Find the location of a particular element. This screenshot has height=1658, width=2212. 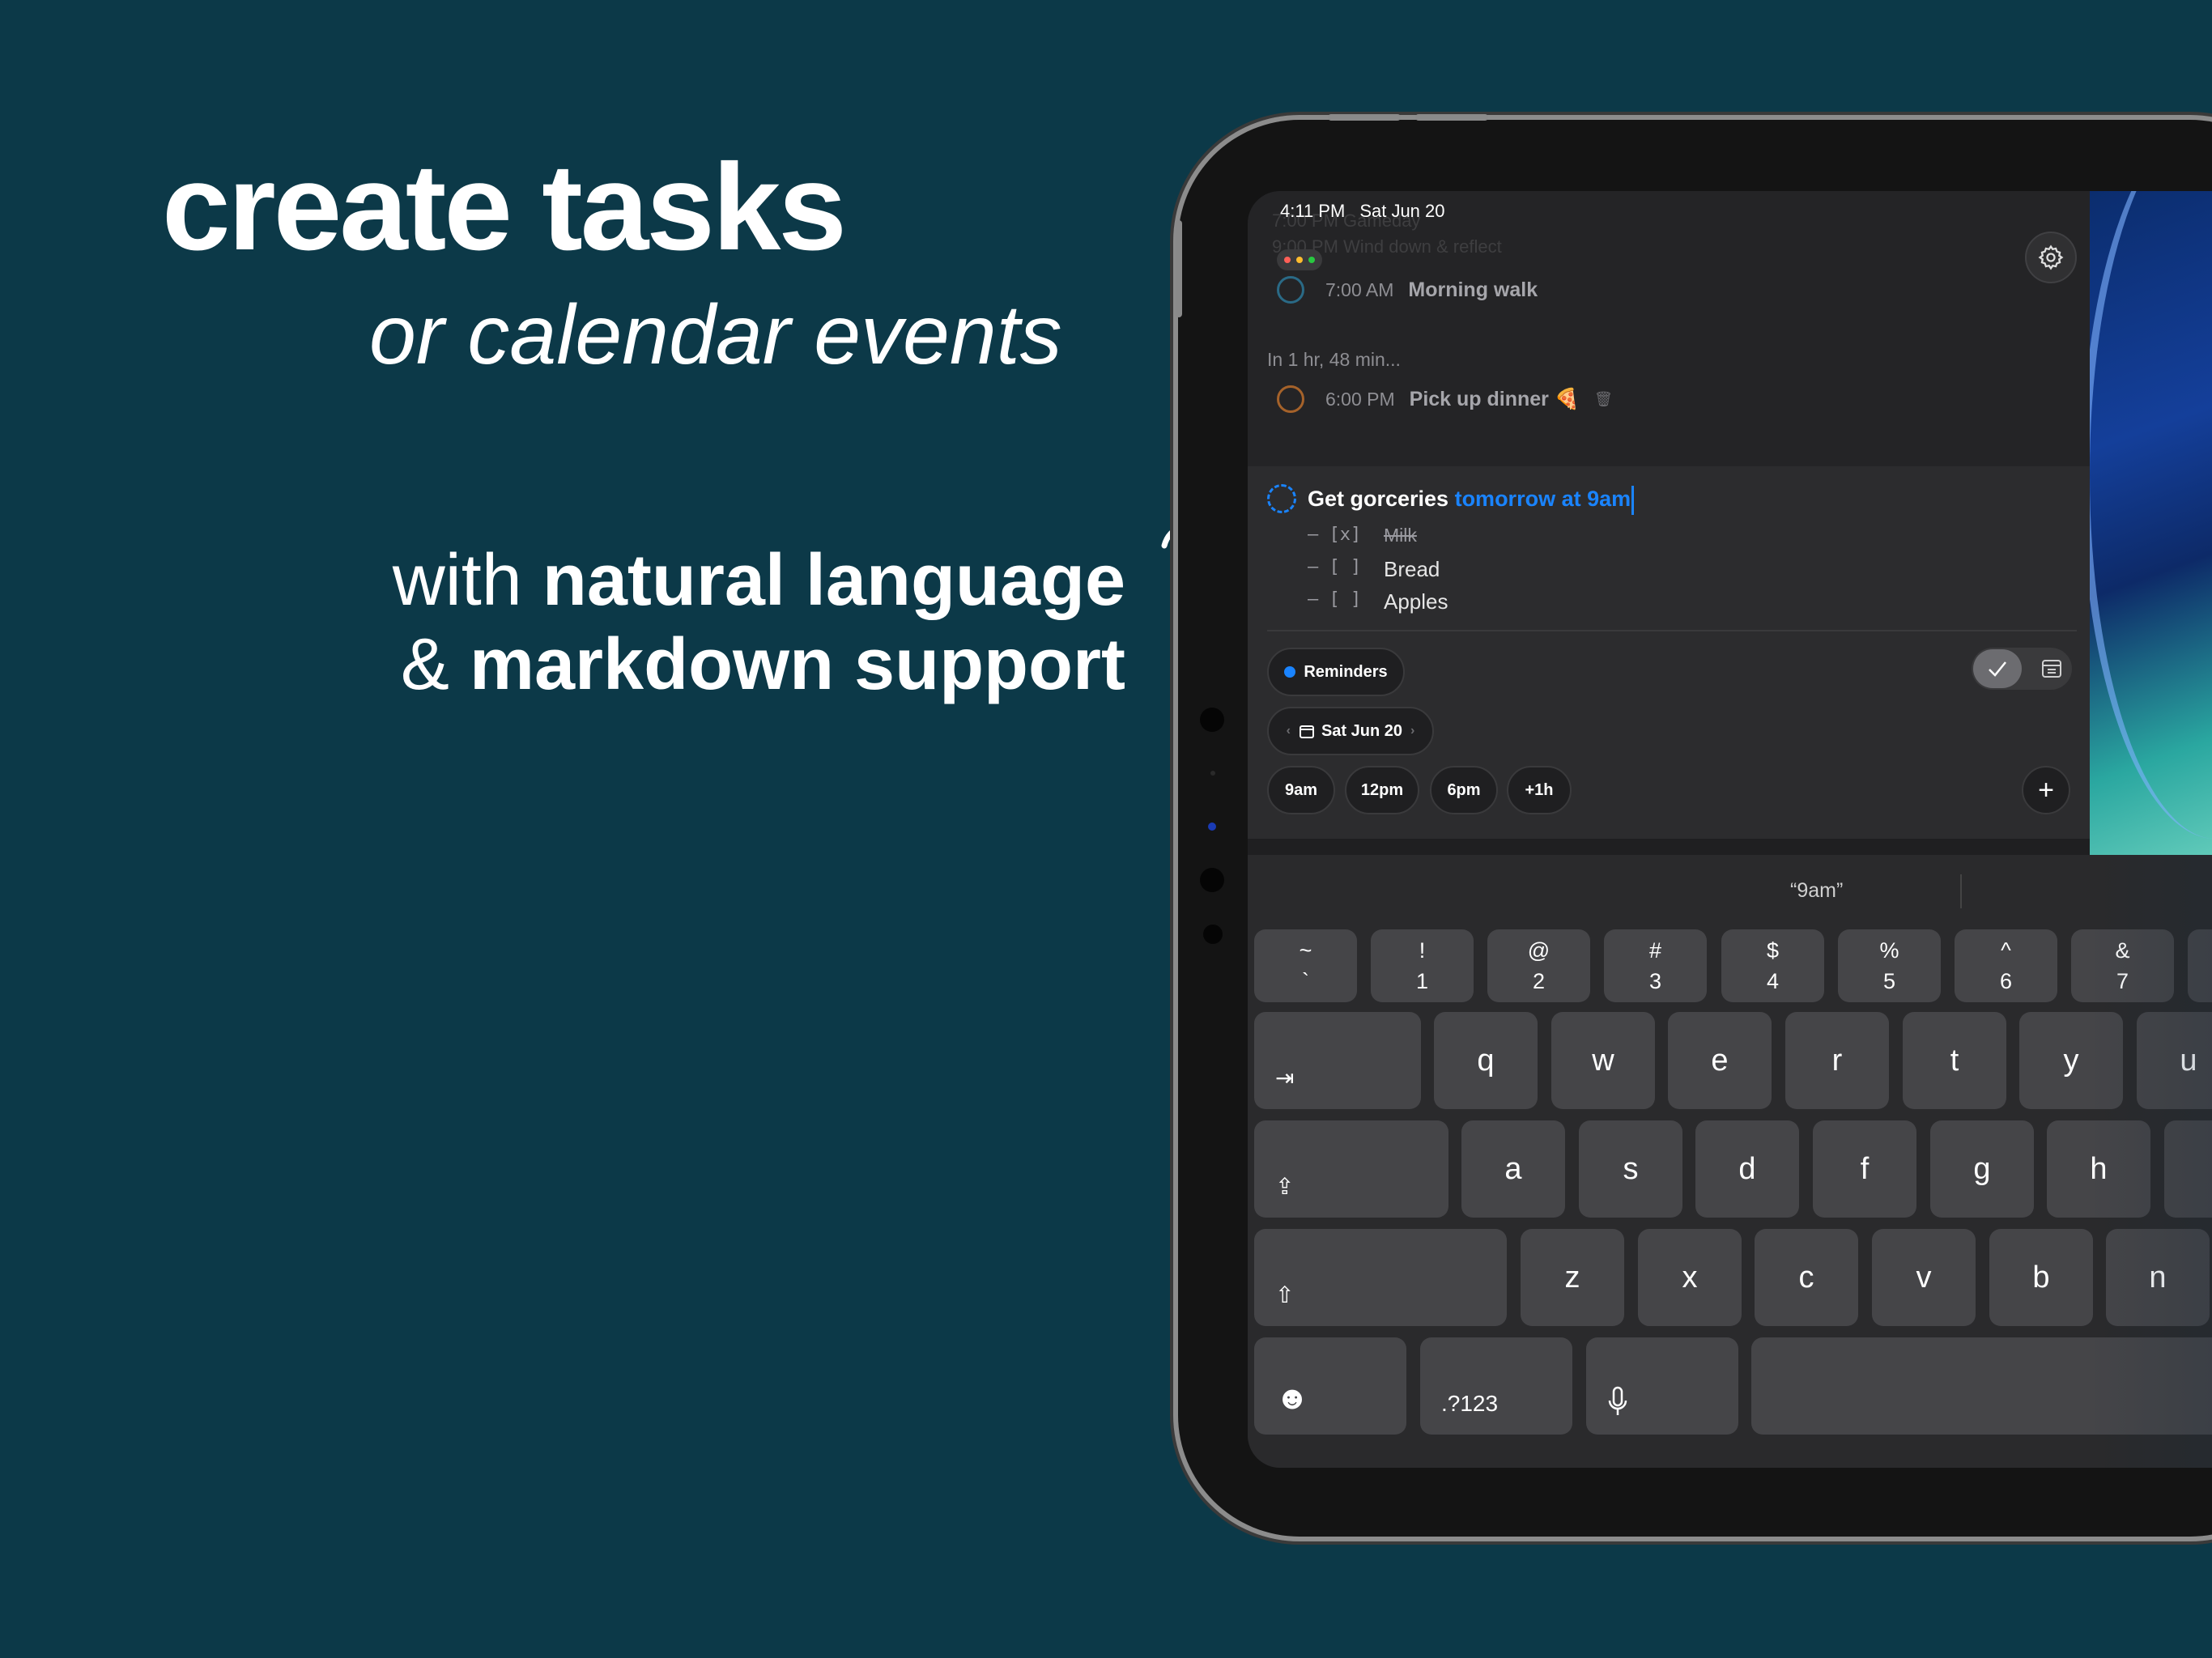

window-controls is located at coordinates (1299, 259).